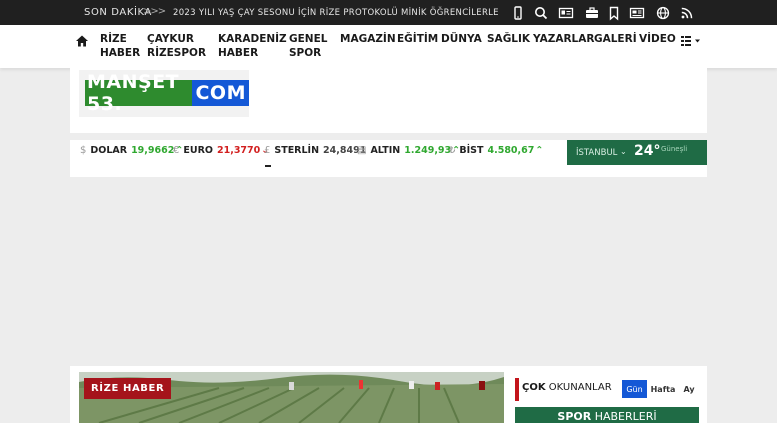  I want to click on currency-value: 1.249,93, so click(428, 150).